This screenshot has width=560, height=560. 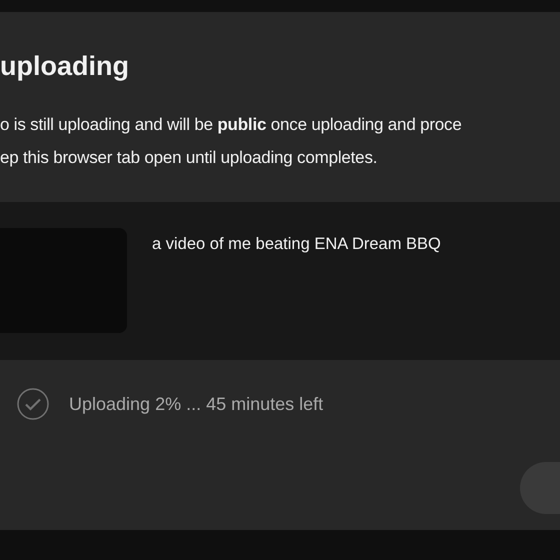 What do you see at coordinates (65, 66) in the screenshot?
I see `dialog-title: uploading` at bounding box center [65, 66].